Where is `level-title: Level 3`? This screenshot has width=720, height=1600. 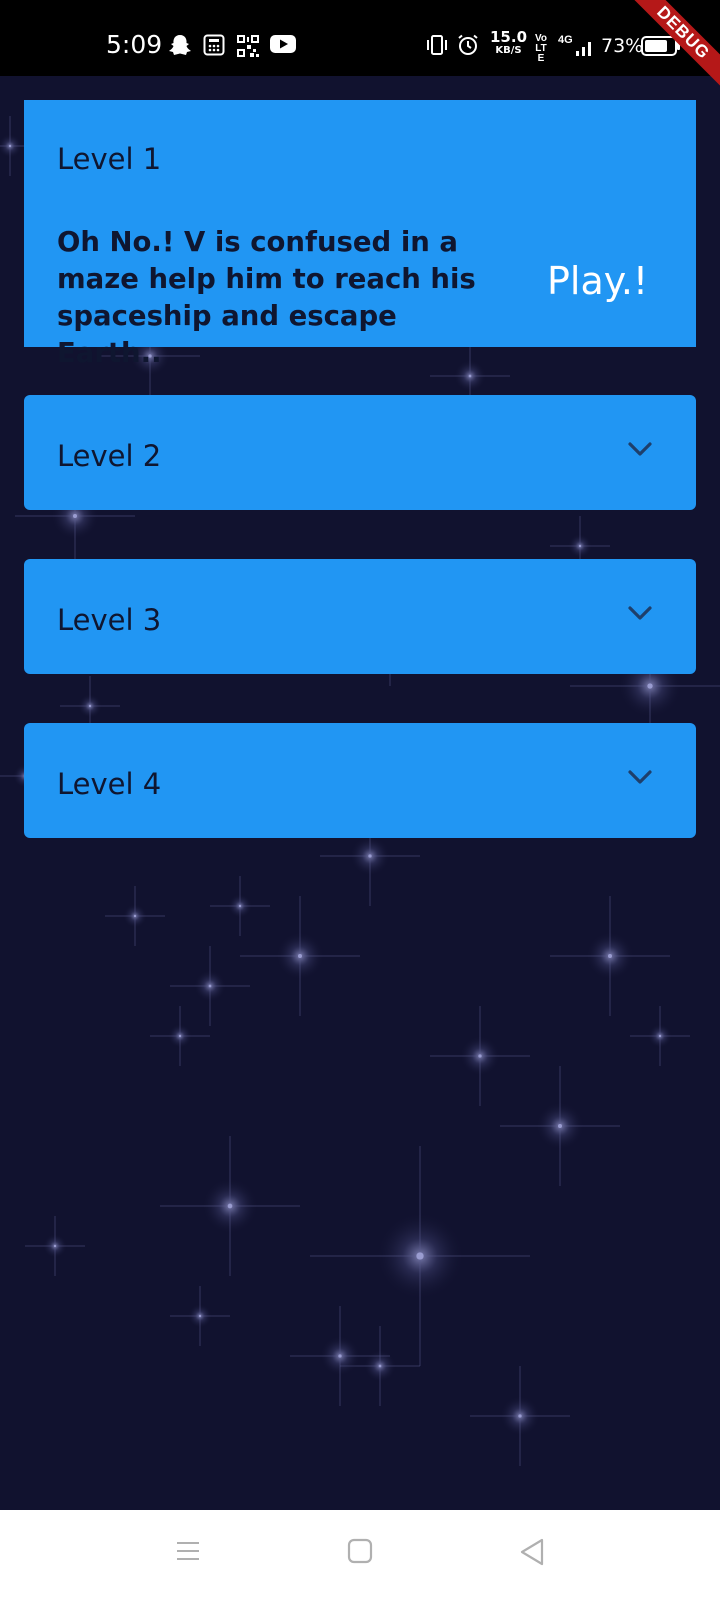 level-title: Level 3 is located at coordinates (109, 620).